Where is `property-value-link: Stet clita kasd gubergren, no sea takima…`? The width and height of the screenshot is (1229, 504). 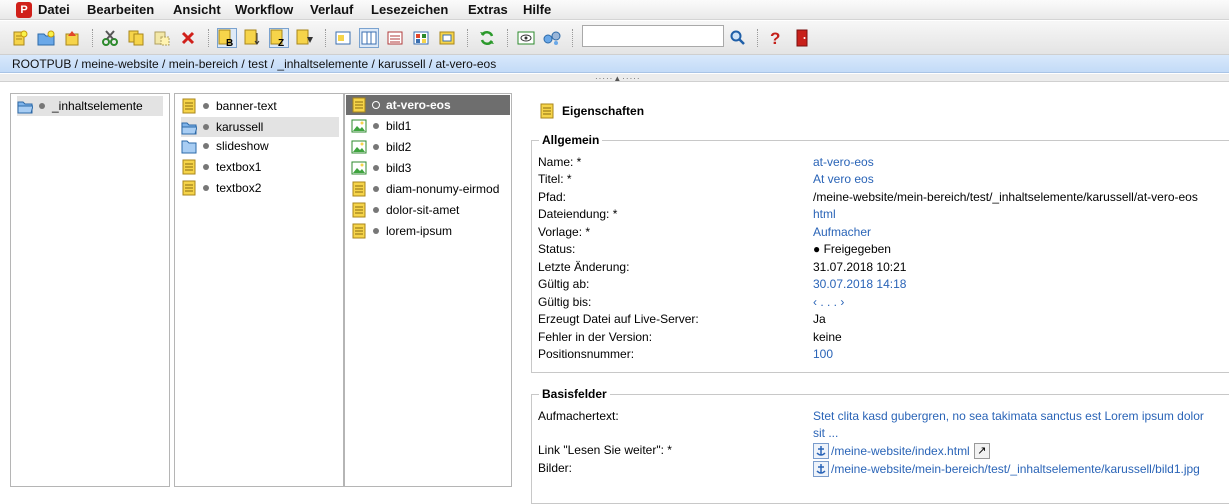 property-value-link: Stet clita kasd gubergren, no sea takima… is located at coordinates (1008, 416).